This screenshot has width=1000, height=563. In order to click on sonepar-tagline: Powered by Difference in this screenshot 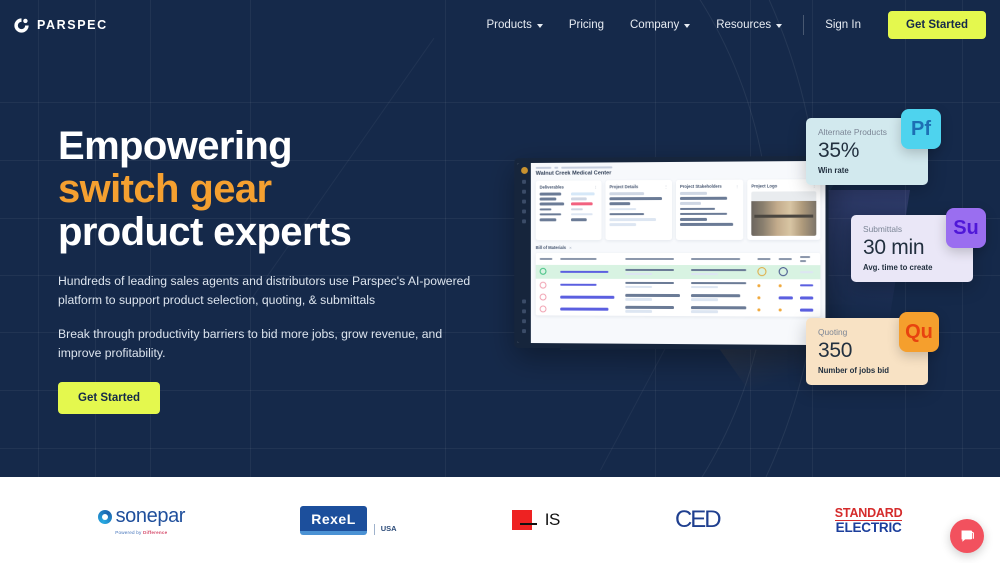, I will do `click(141, 532)`.